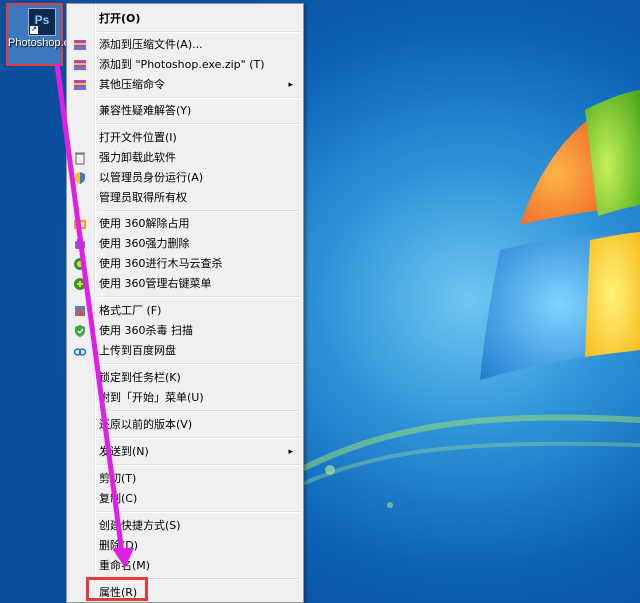  Describe the element at coordinates (185, 452) in the screenshot. I see `menu-item-send-to: 发送到(N) ▸` at that location.